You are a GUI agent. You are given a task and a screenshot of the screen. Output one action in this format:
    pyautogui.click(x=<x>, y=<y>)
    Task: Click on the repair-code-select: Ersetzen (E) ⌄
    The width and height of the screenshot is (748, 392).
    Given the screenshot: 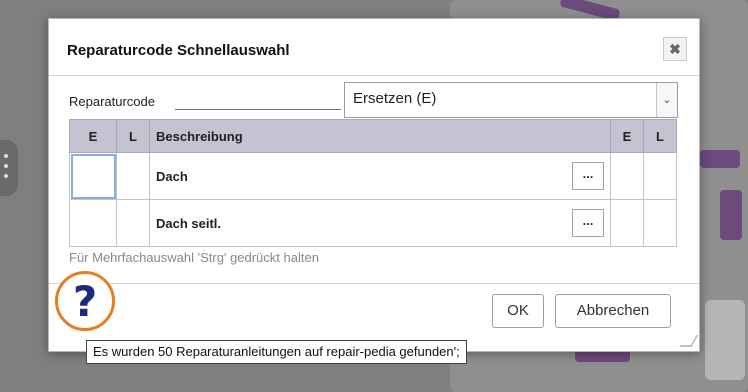 What is the action you would take?
    pyautogui.click(x=511, y=100)
    